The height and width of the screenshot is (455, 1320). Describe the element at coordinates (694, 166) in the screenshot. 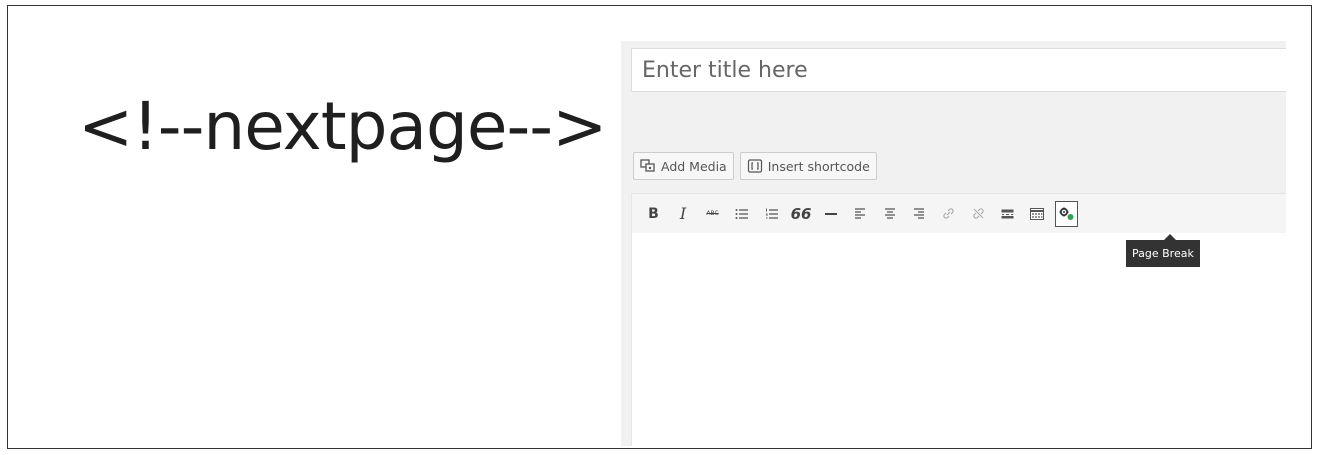

I see `add-media-label: Add Media` at that location.